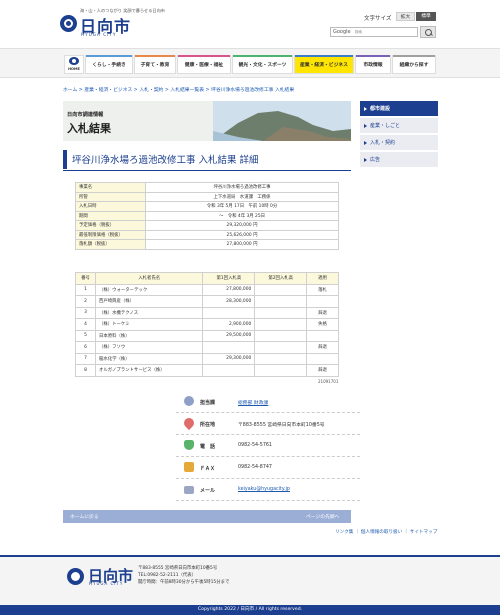 The width and height of the screenshot is (500, 615). I want to click on contact-dept-link: 総務部 財政課, so click(253, 402).